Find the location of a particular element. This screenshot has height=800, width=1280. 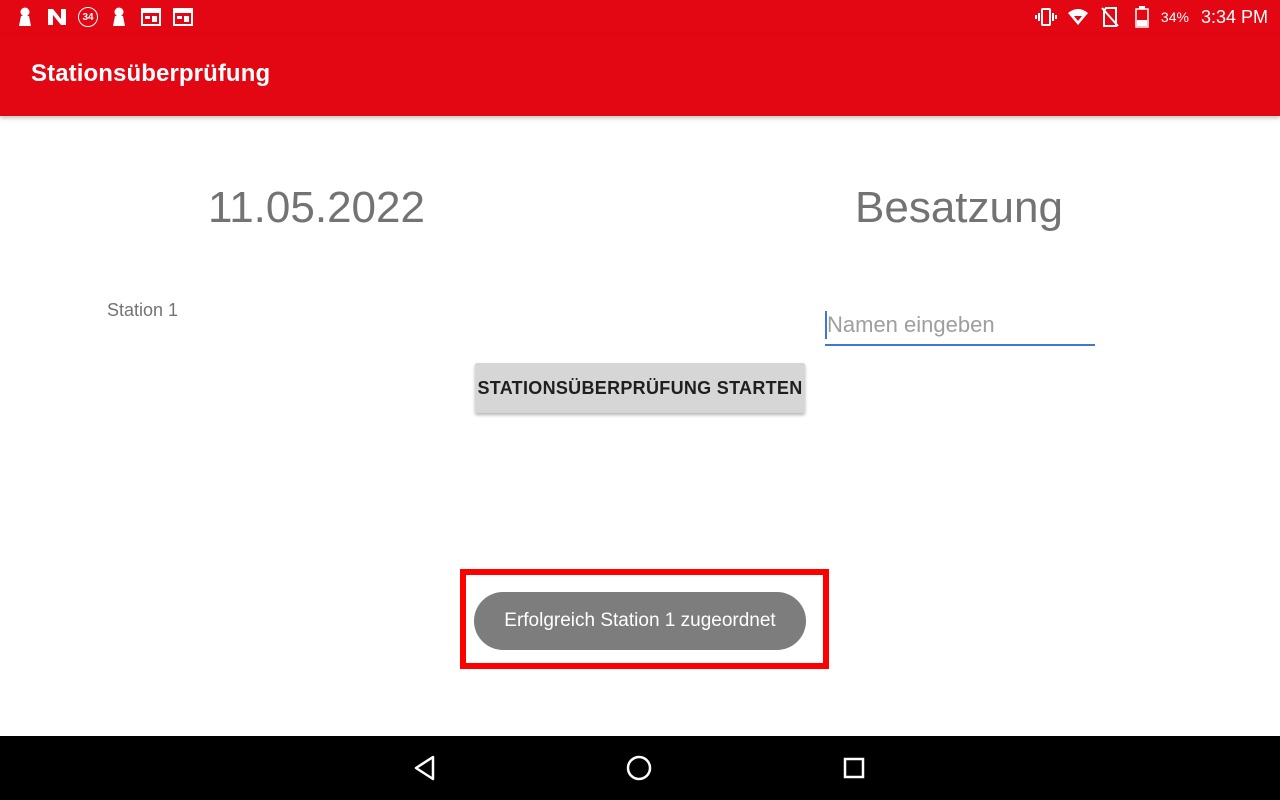

notification-icons: 34 is located at coordinates (104, 17).